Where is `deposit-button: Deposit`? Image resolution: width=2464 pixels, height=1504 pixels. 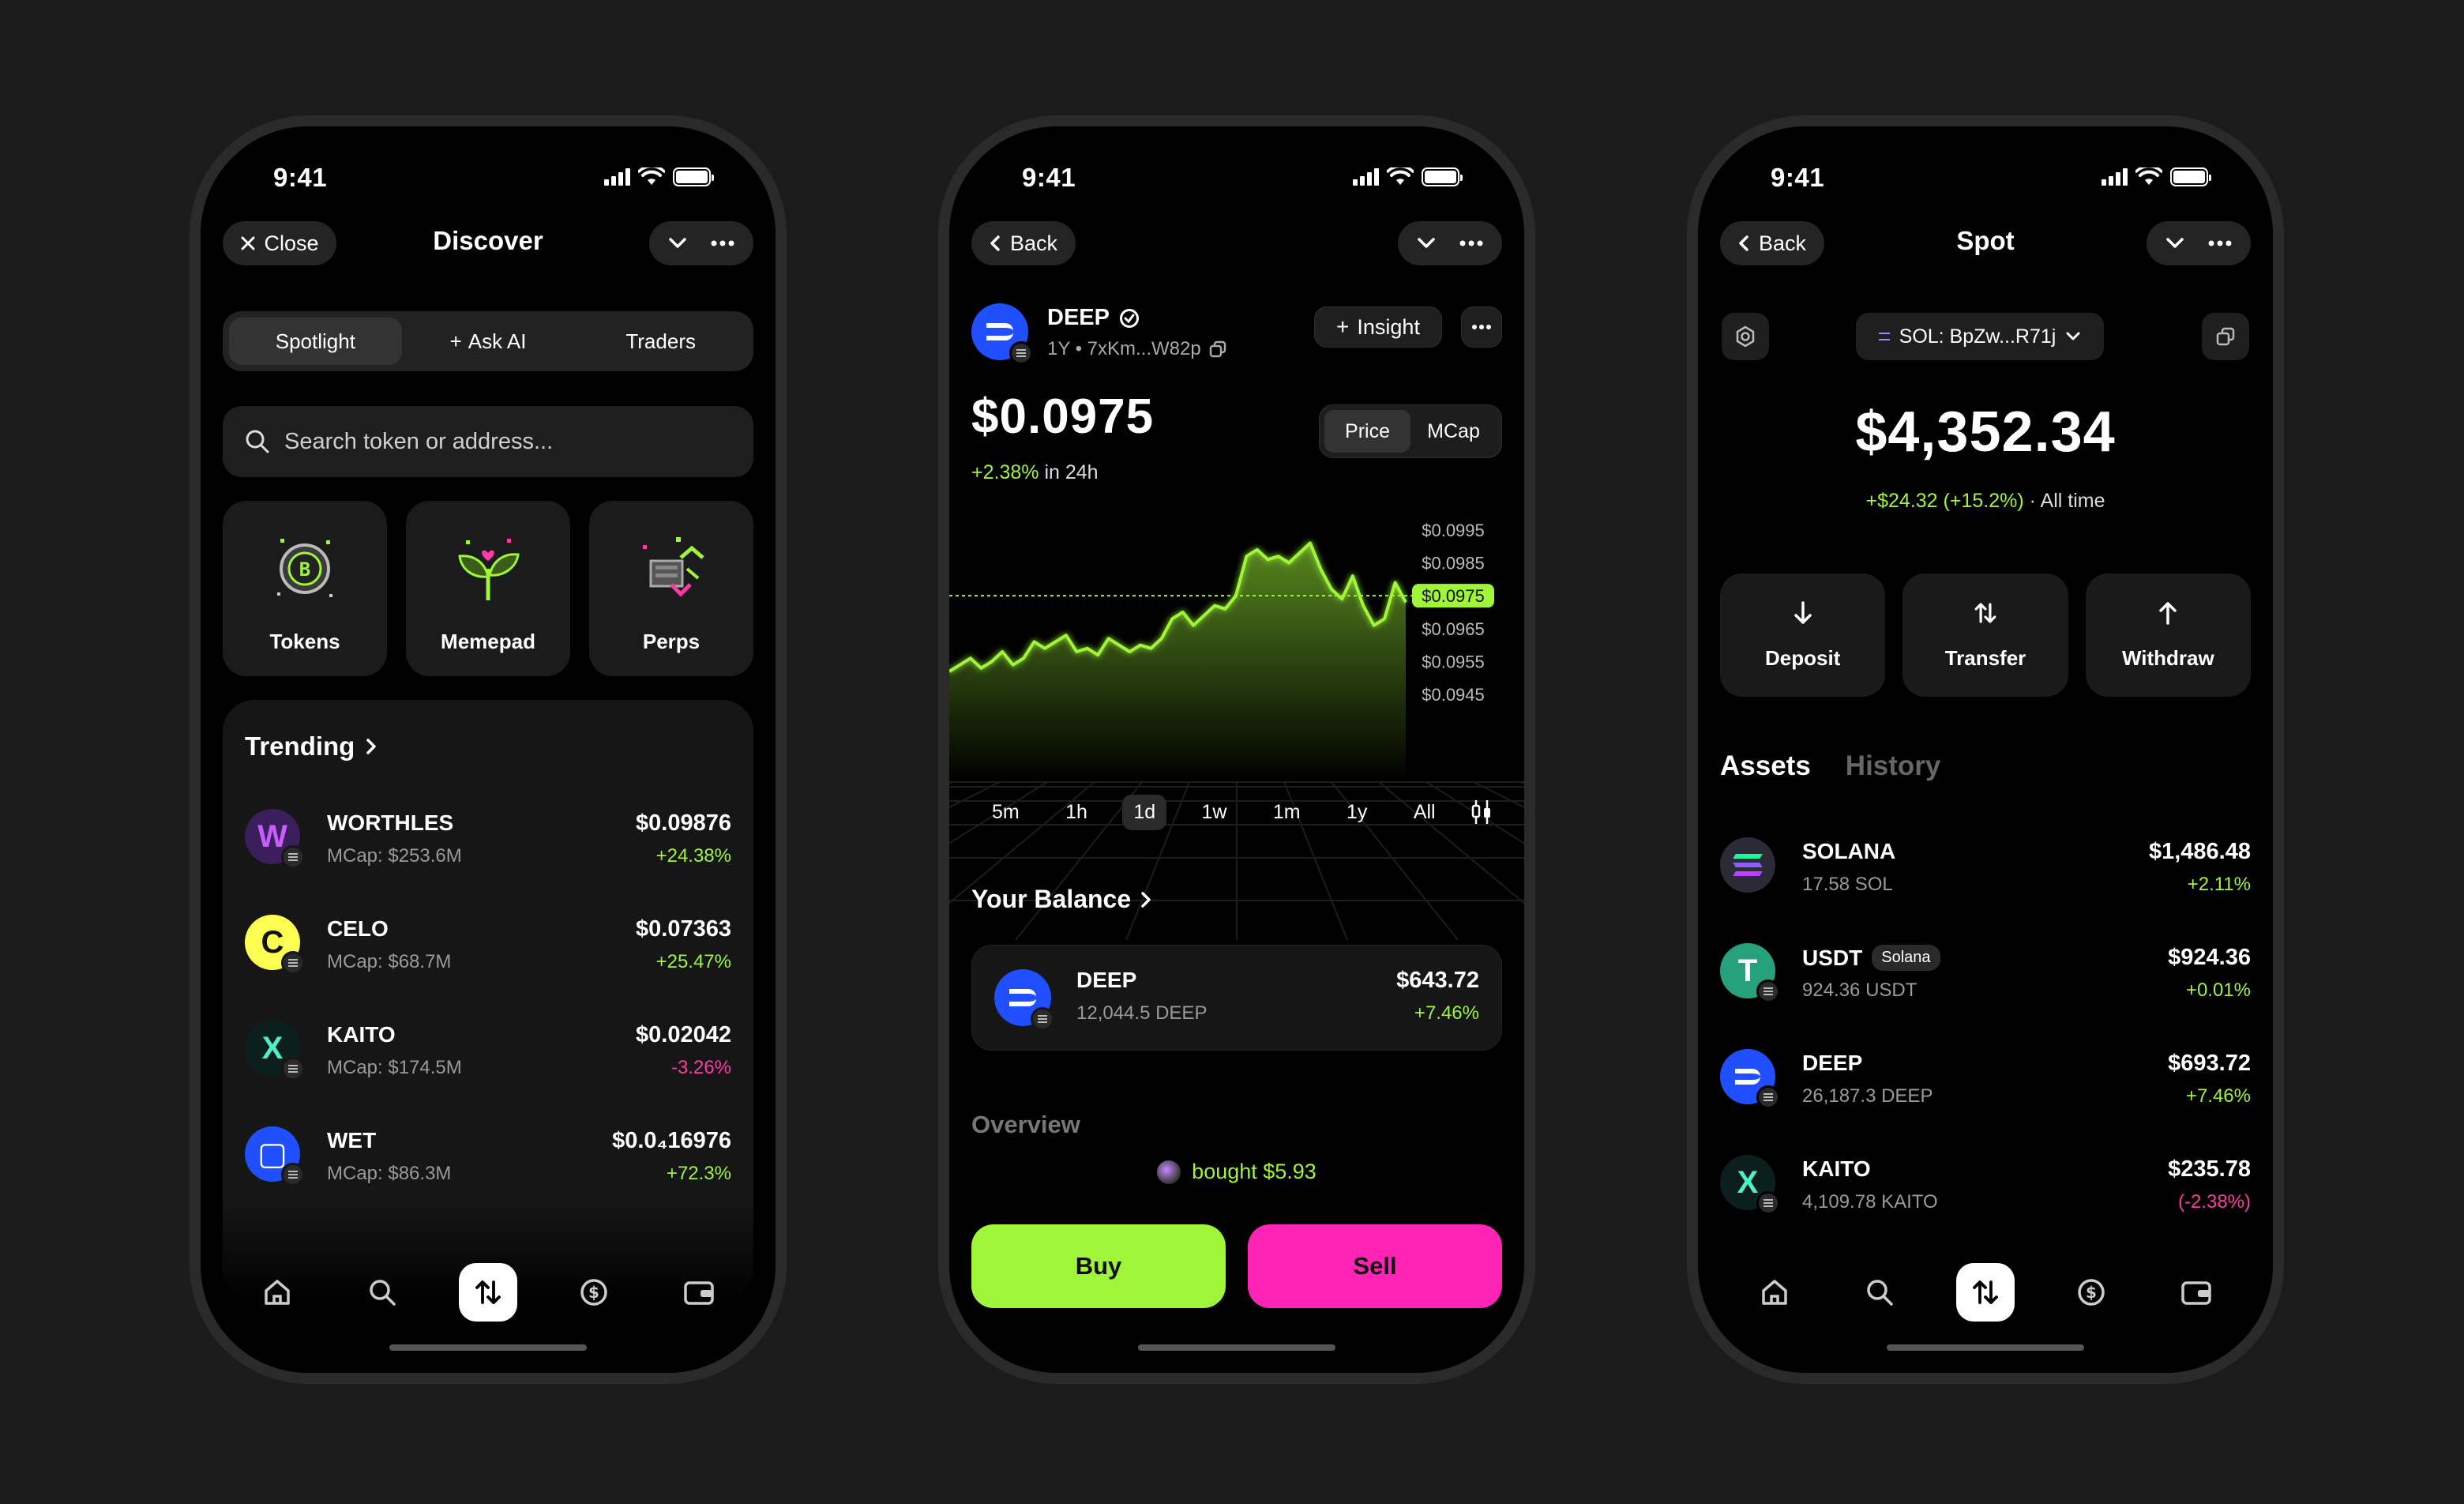
deposit-button: Deposit is located at coordinates (1803, 635).